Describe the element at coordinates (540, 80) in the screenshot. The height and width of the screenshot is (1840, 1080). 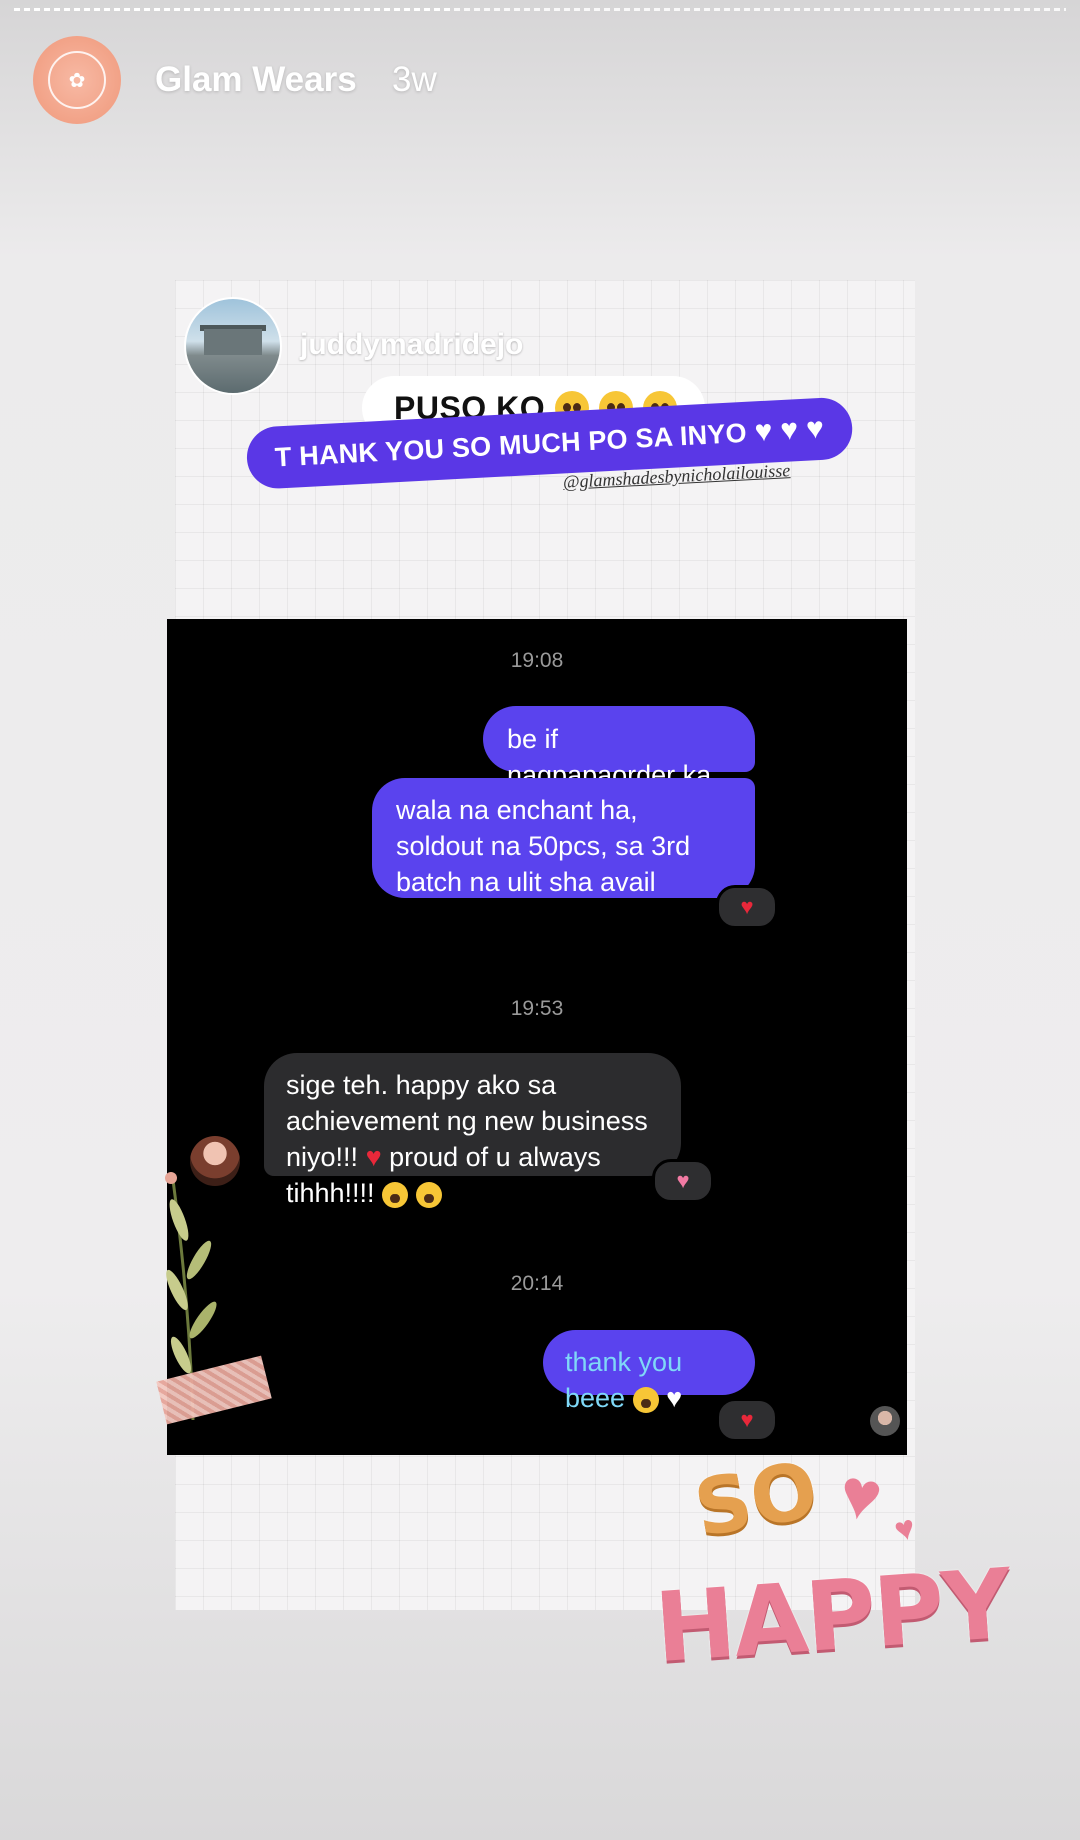
I see `story-header: ✿ Glam Wears 3w` at that location.